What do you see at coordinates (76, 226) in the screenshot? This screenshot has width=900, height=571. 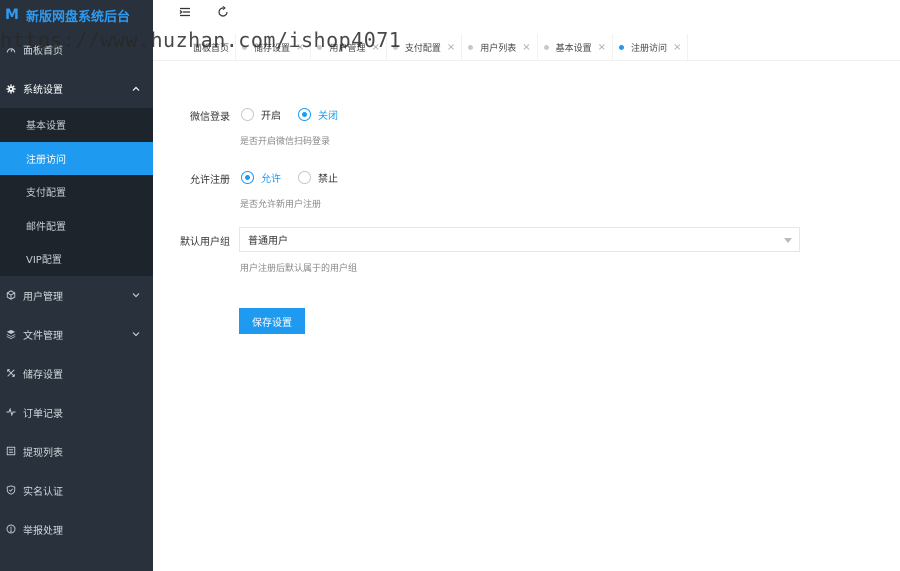 I see `sidebar-subitem-mail-config: 邮件配置` at bounding box center [76, 226].